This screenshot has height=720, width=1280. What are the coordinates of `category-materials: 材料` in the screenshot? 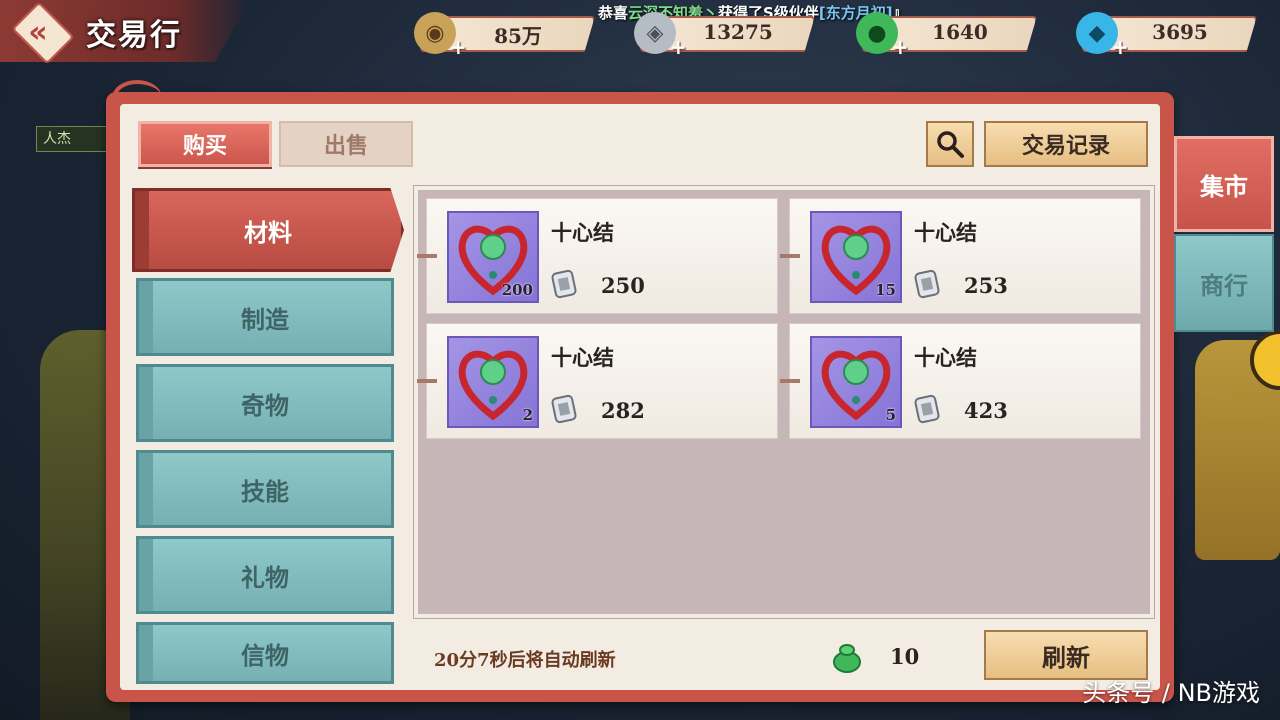 It's located at (268, 230).